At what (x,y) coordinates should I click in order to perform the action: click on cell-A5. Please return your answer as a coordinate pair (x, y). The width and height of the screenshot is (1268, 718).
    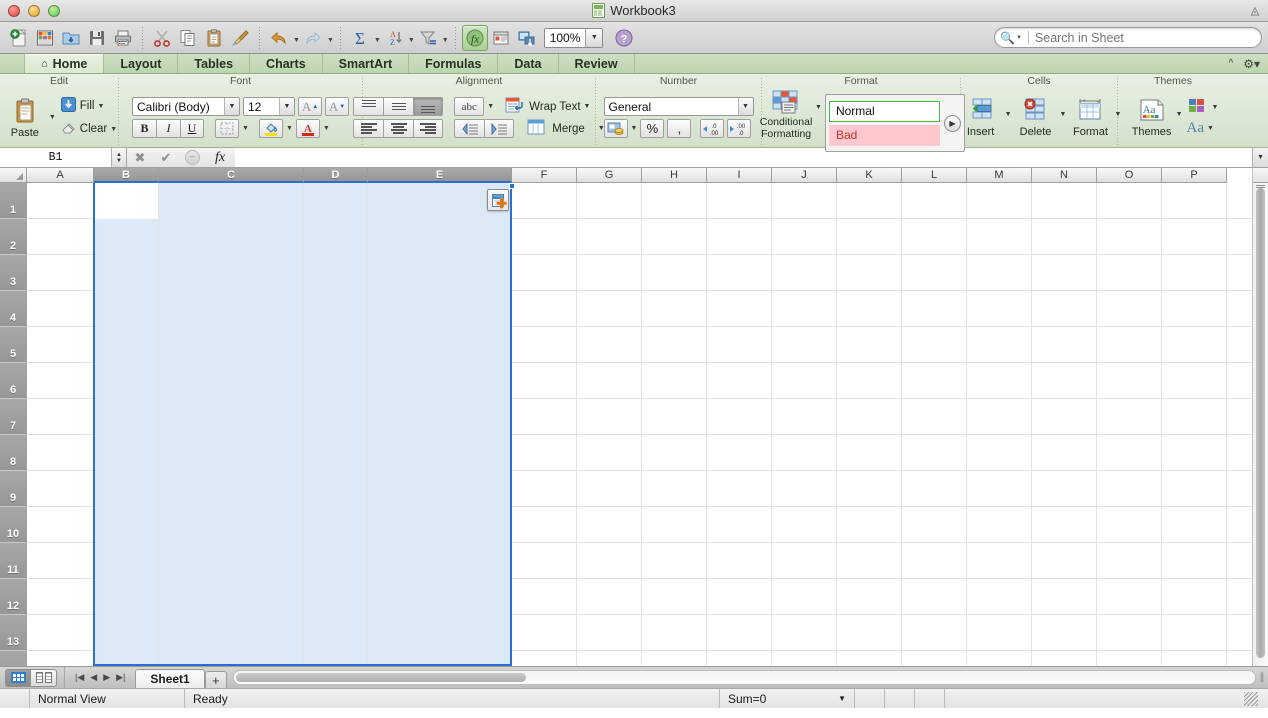
    Looking at the image, I should click on (60, 345).